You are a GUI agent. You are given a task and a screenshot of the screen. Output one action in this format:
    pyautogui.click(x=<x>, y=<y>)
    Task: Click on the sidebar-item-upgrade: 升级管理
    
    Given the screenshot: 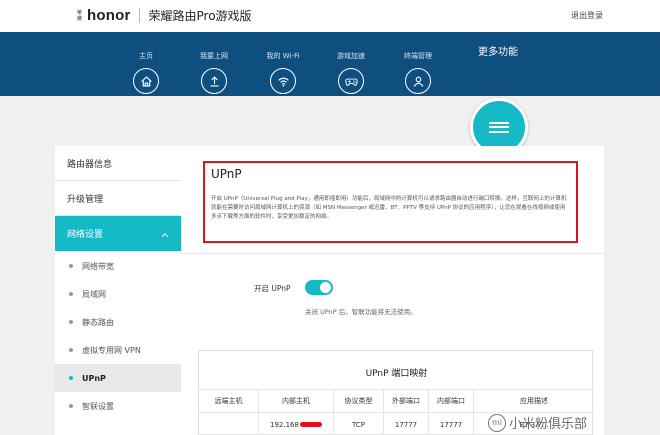 What is the action you would take?
    pyautogui.click(x=118, y=198)
    